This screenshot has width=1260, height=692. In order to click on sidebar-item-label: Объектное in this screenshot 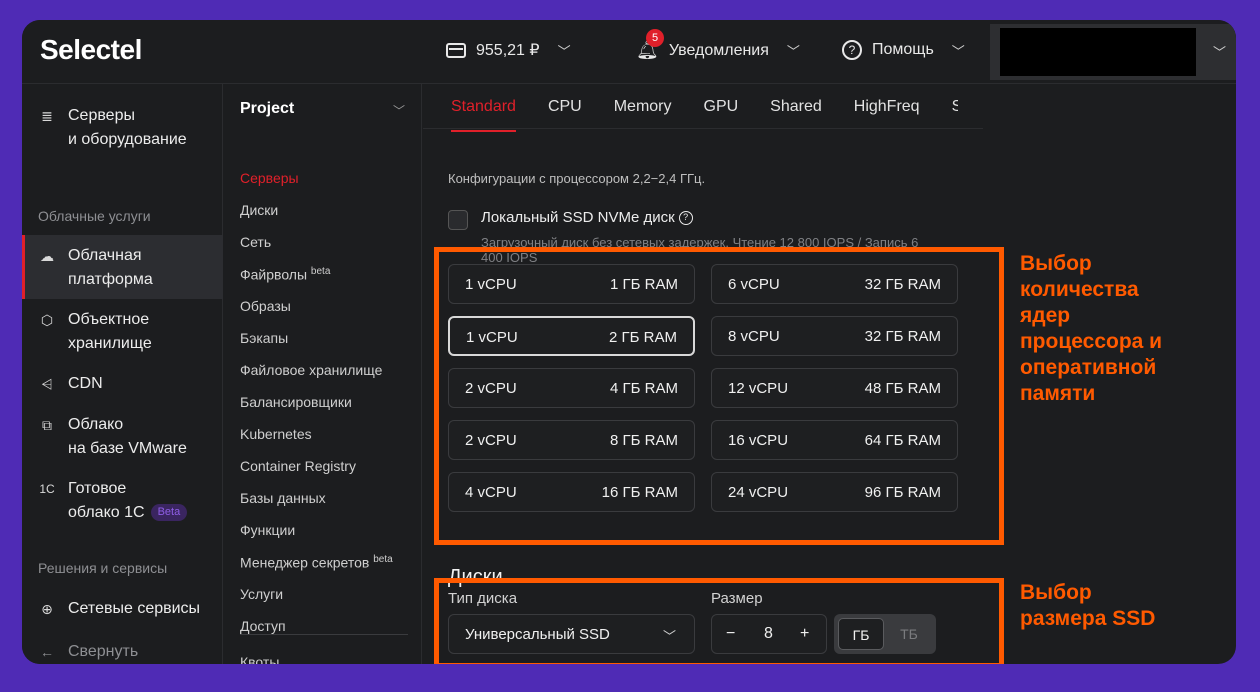, I will do `click(109, 319)`.